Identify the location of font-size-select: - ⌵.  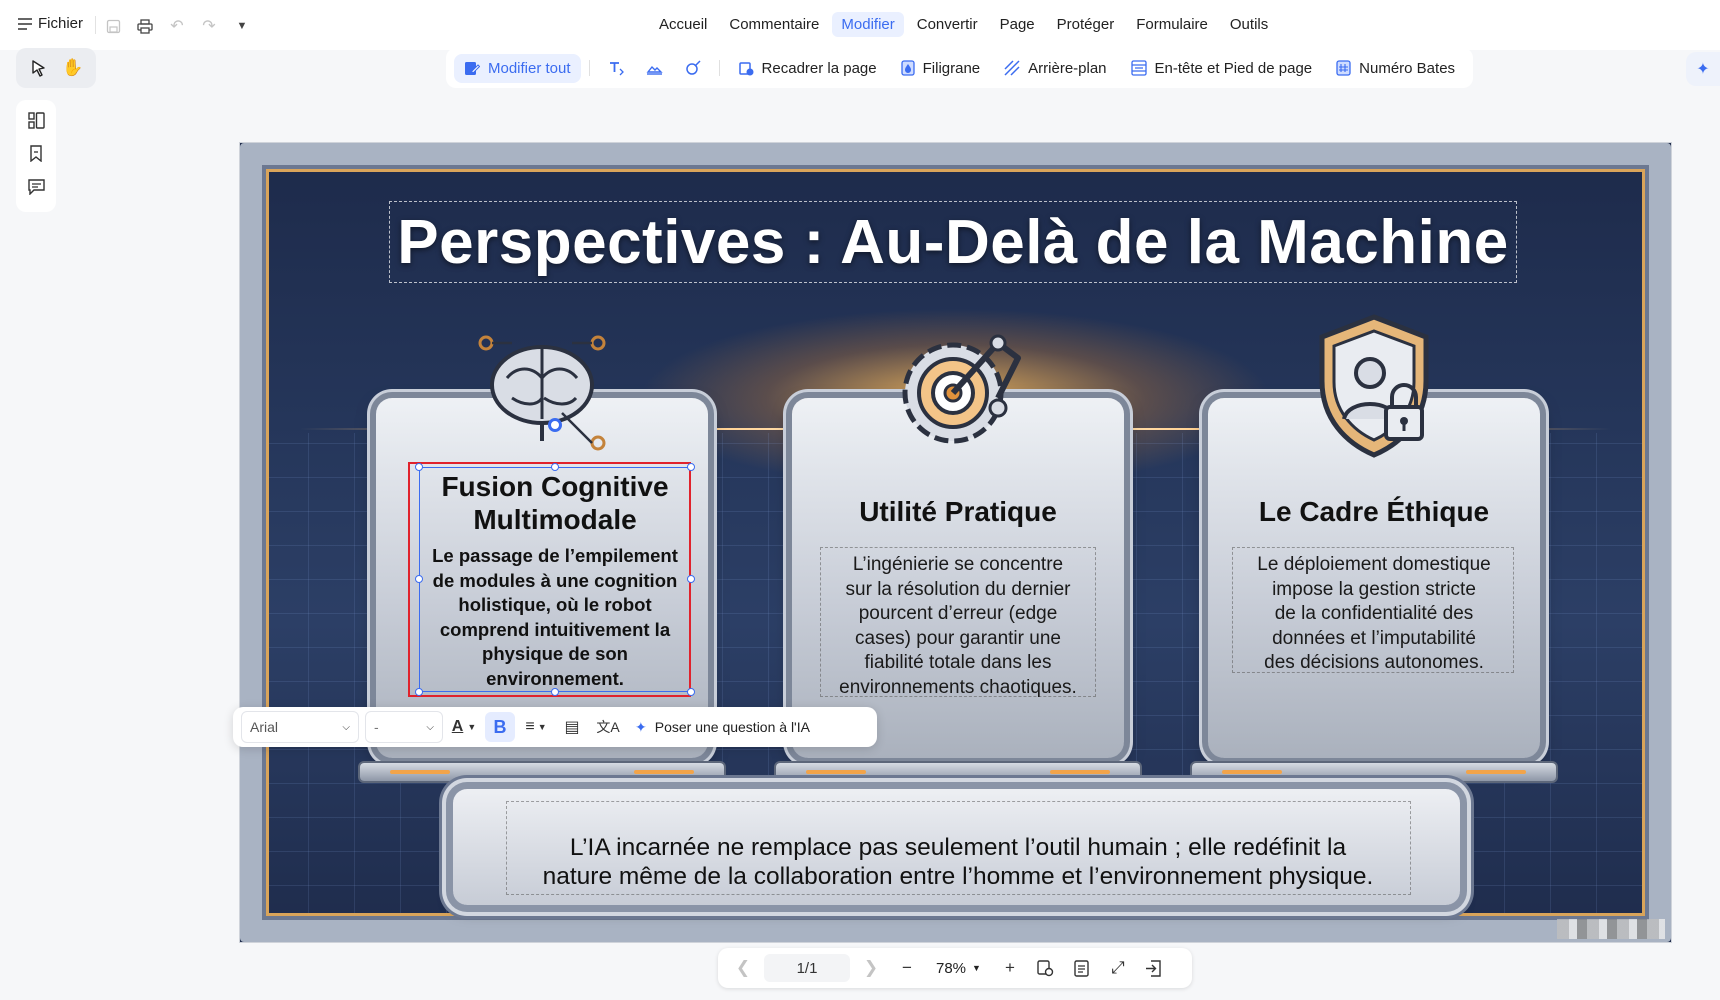
(404, 727).